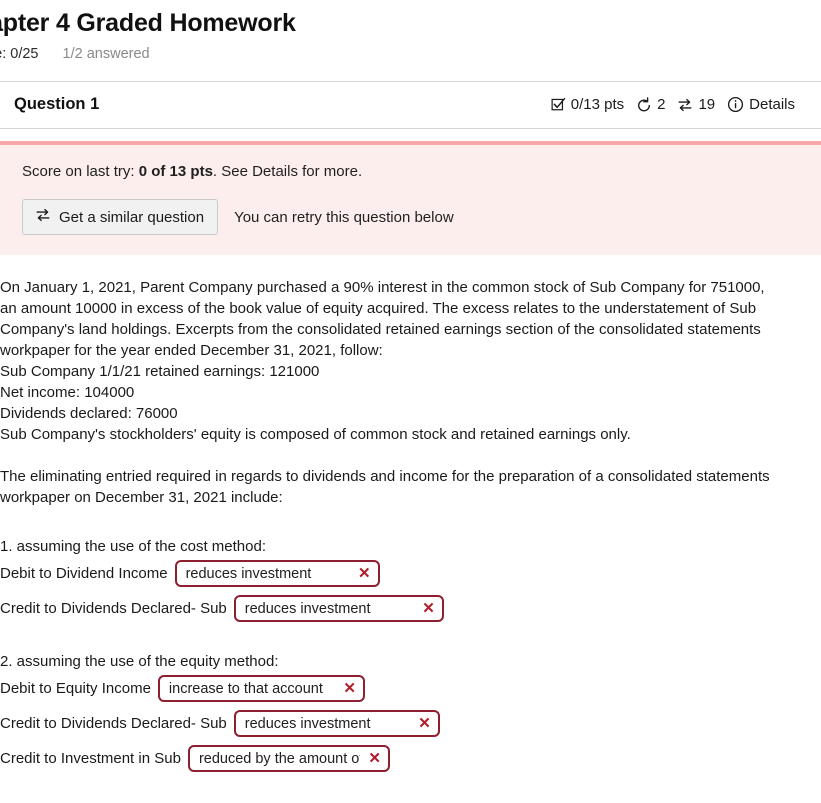 This screenshot has height=803, width=821. I want to click on assignment-score: core: 0/25, so click(19, 54).